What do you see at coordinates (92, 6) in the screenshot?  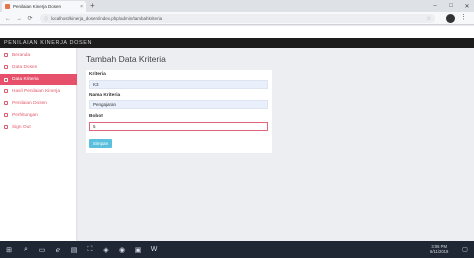 I see `new-tab-button: +` at bounding box center [92, 6].